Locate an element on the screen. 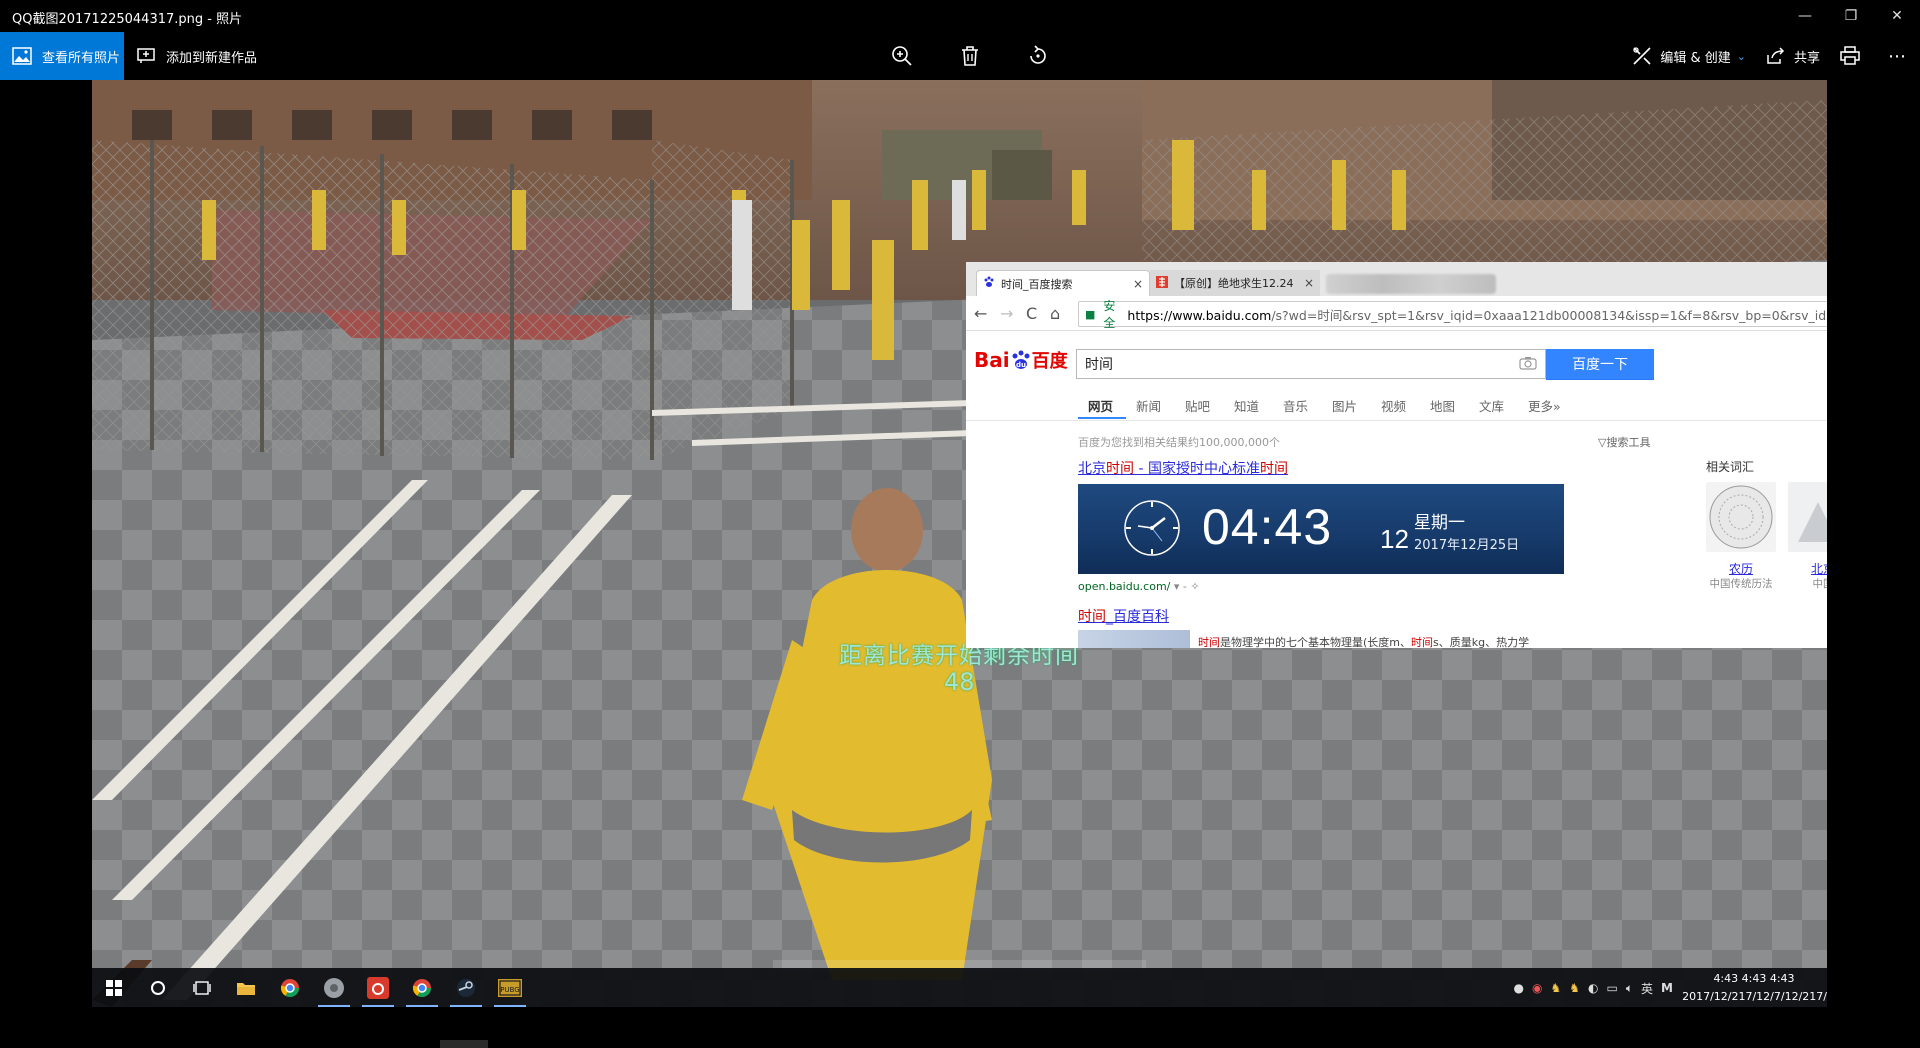 Image resolution: width=1920 pixels, height=1048 pixels. file-explorer-button is located at coordinates (246, 987).